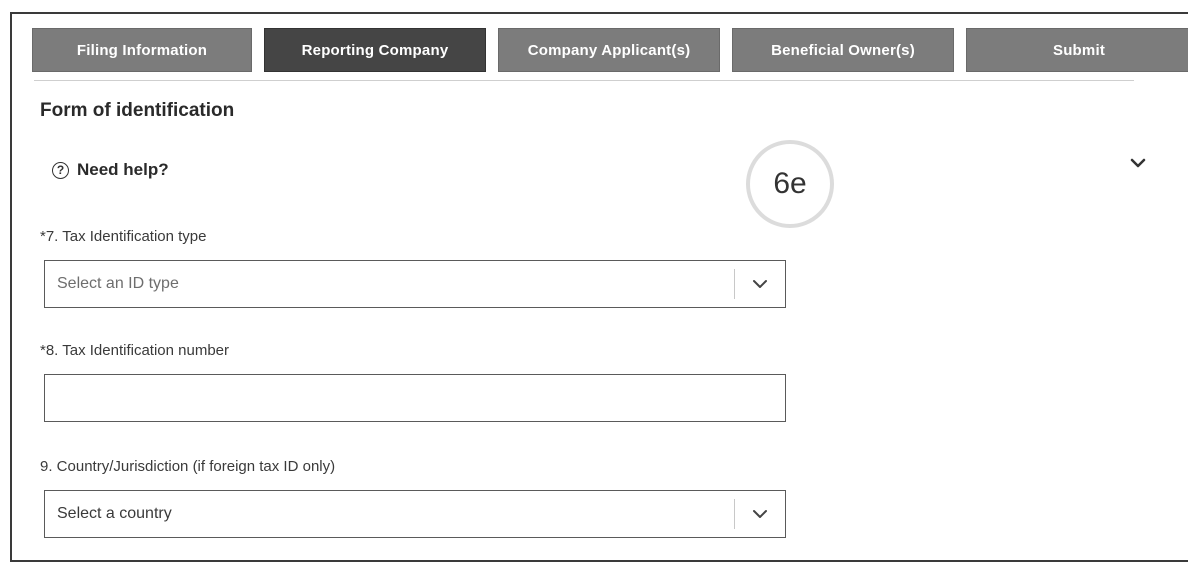 This screenshot has height=564, width=1188. Describe the element at coordinates (114, 513) in the screenshot. I see `country-placeholder: Select a country` at that location.